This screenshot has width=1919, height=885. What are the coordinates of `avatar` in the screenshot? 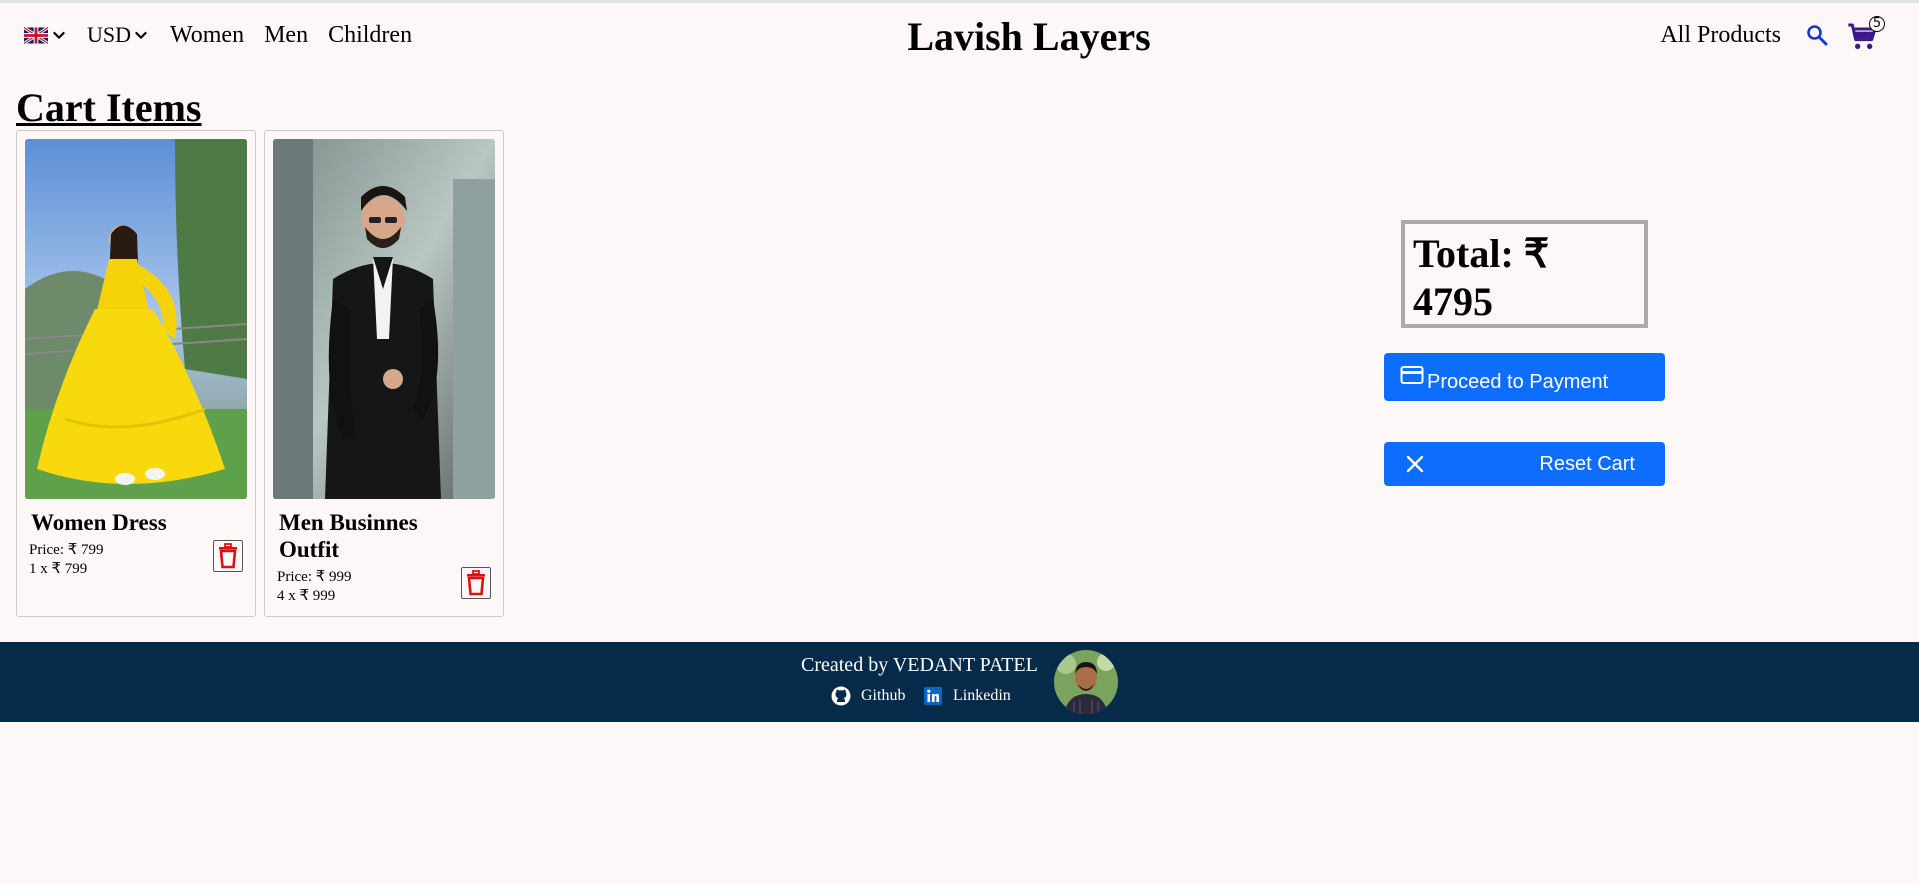 It's located at (1086, 682).